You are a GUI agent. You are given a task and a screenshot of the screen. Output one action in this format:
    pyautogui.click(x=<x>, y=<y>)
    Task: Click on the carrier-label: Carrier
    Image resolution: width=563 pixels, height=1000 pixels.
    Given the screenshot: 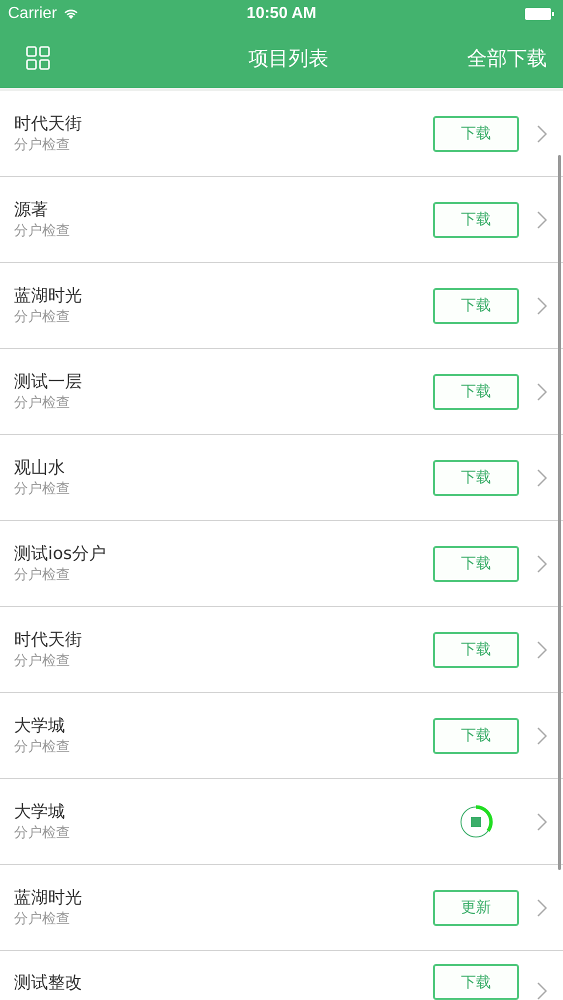 What is the action you would take?
    pyautogui.click(x=32, y=14)
    